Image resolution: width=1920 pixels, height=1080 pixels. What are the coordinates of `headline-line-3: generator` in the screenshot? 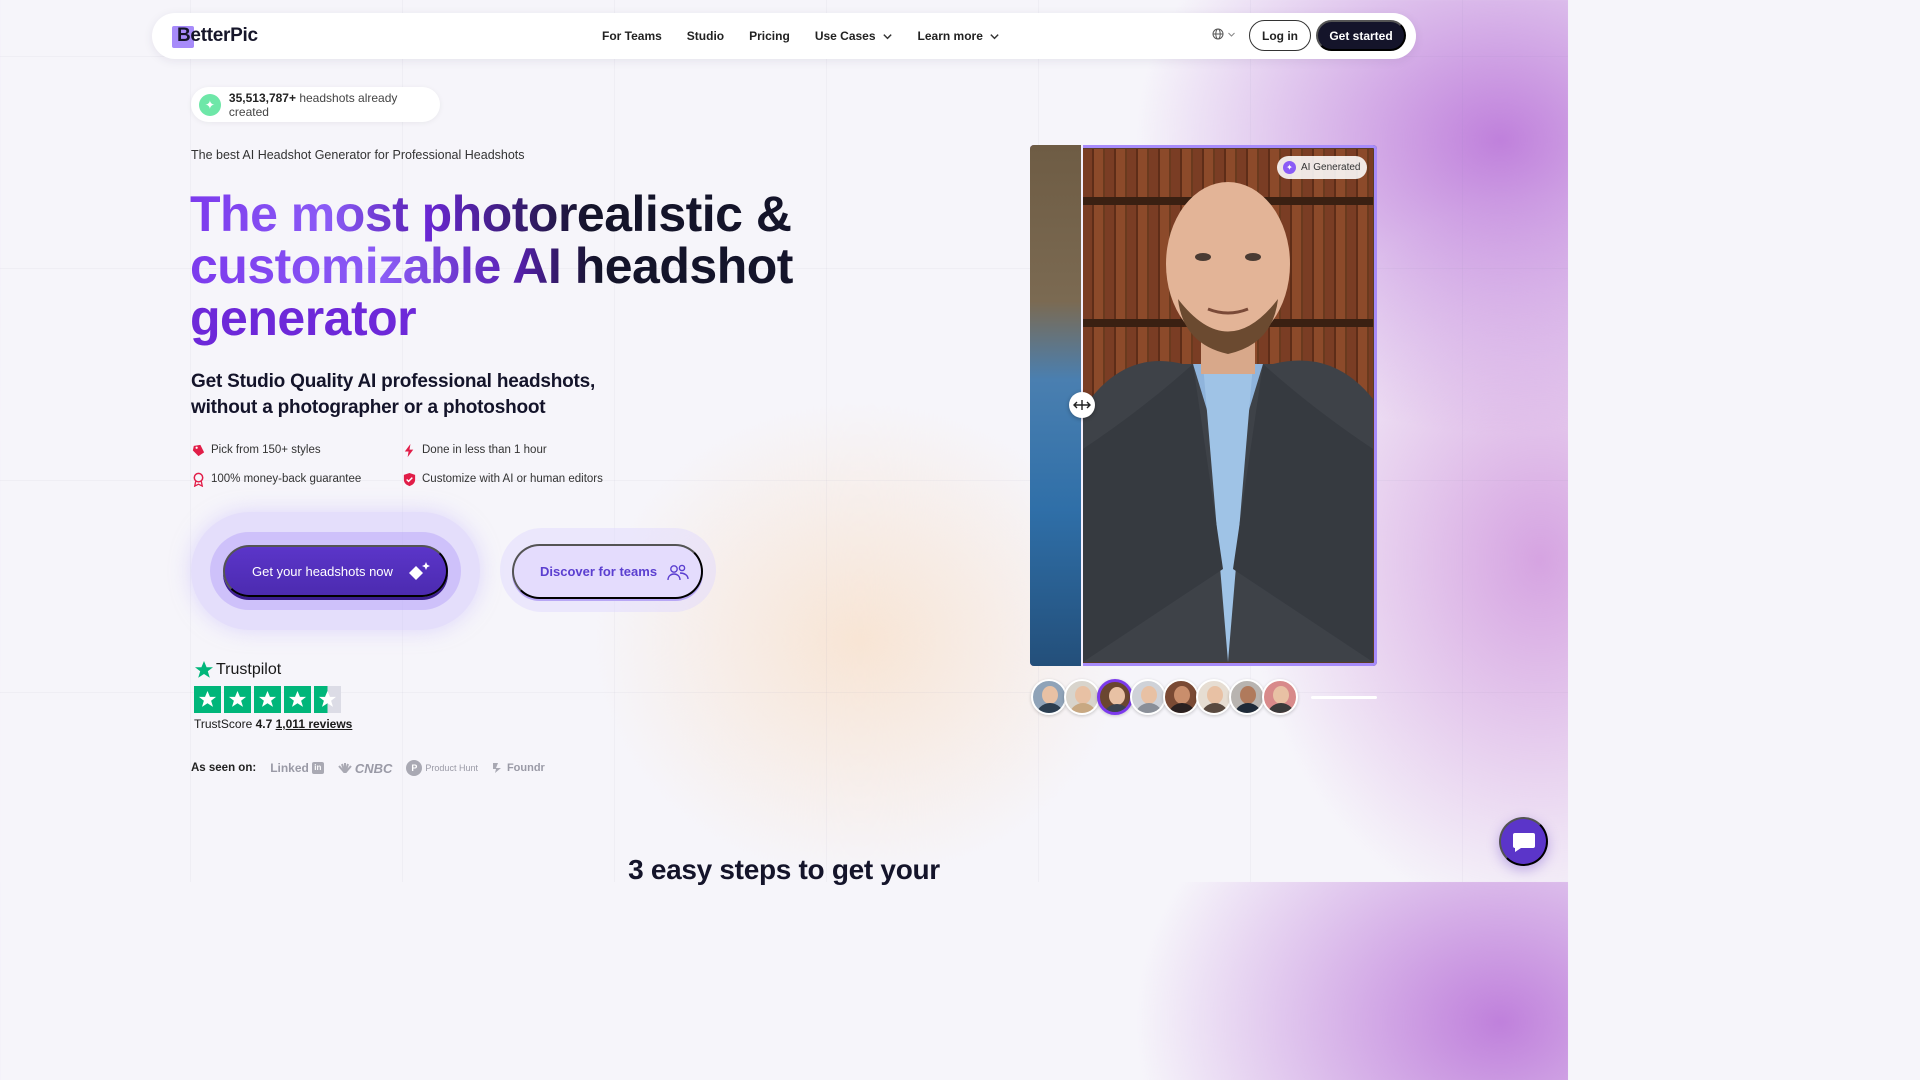 It's located at (303, 318).